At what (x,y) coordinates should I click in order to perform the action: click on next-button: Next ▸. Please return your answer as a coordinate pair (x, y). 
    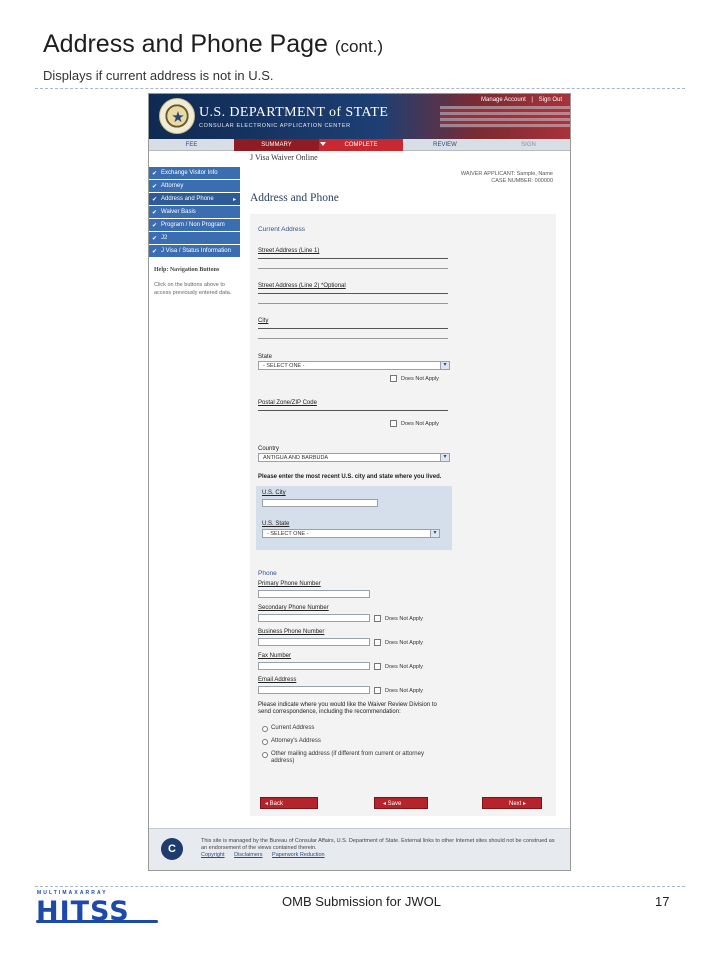
    Looking at the image, I should click on (512, 803).